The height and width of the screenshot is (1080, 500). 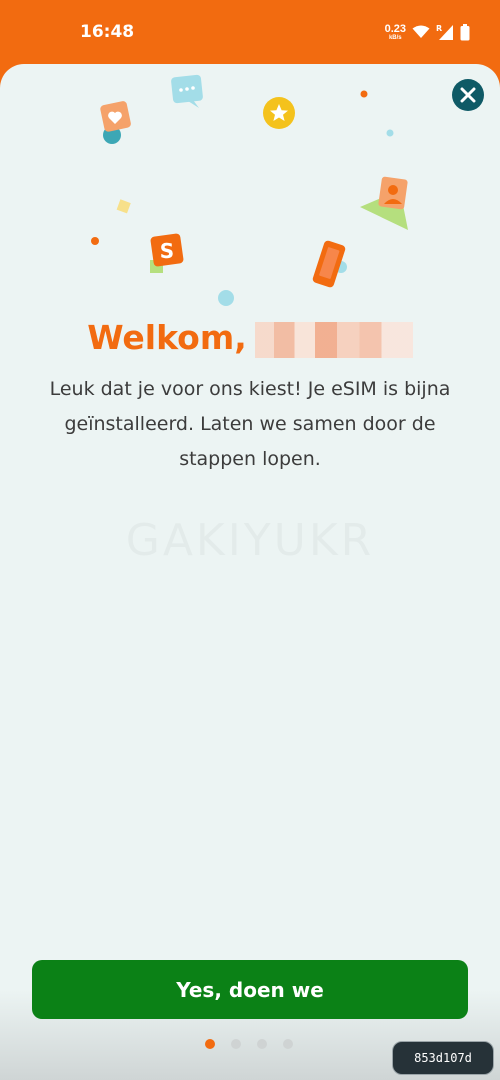 What do you see at coordinates (279, 113) in the screenshot?
I see `star-icon` at bounding box center [279, 113].